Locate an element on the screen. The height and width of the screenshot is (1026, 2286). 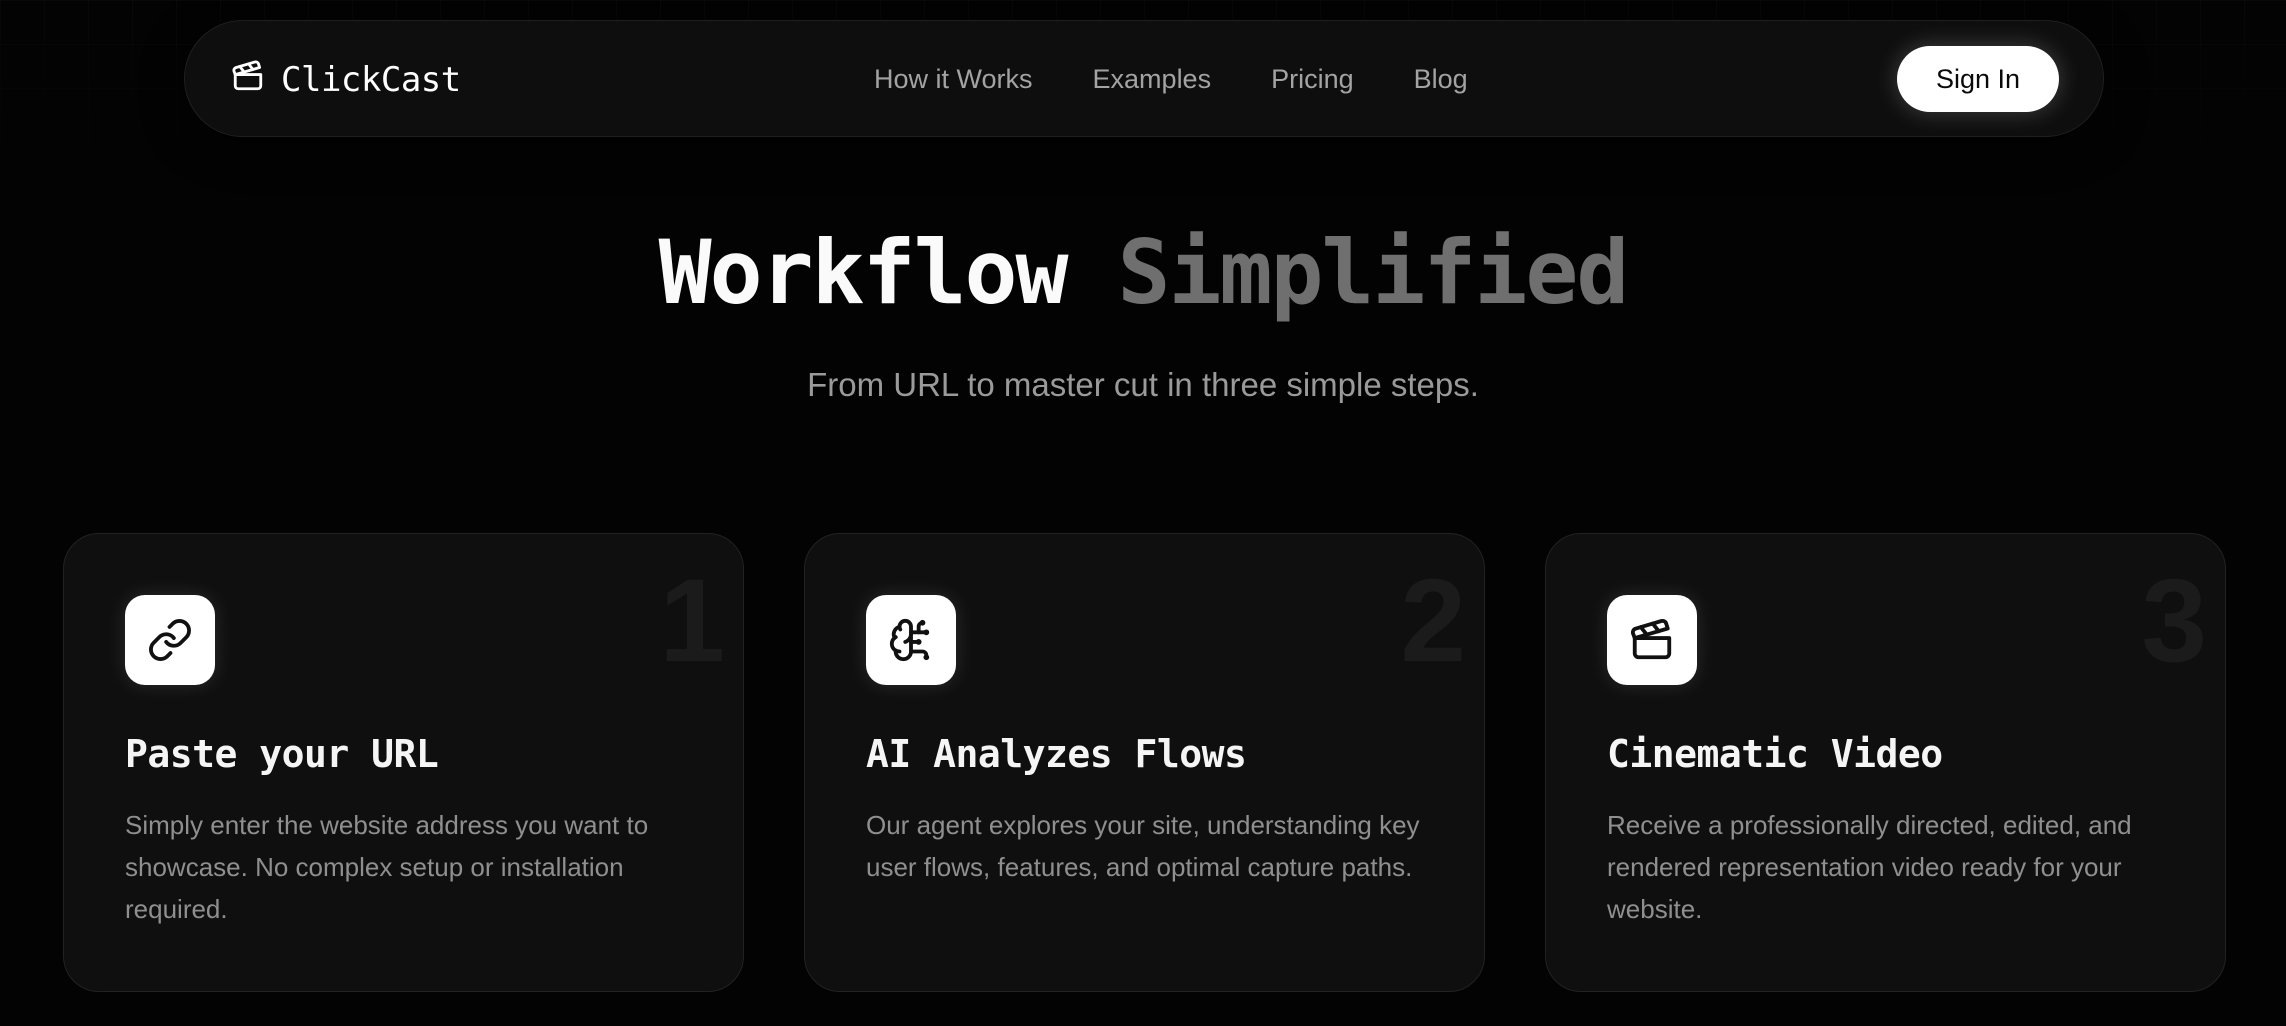
link-icon is located at coordinates (170, 640).